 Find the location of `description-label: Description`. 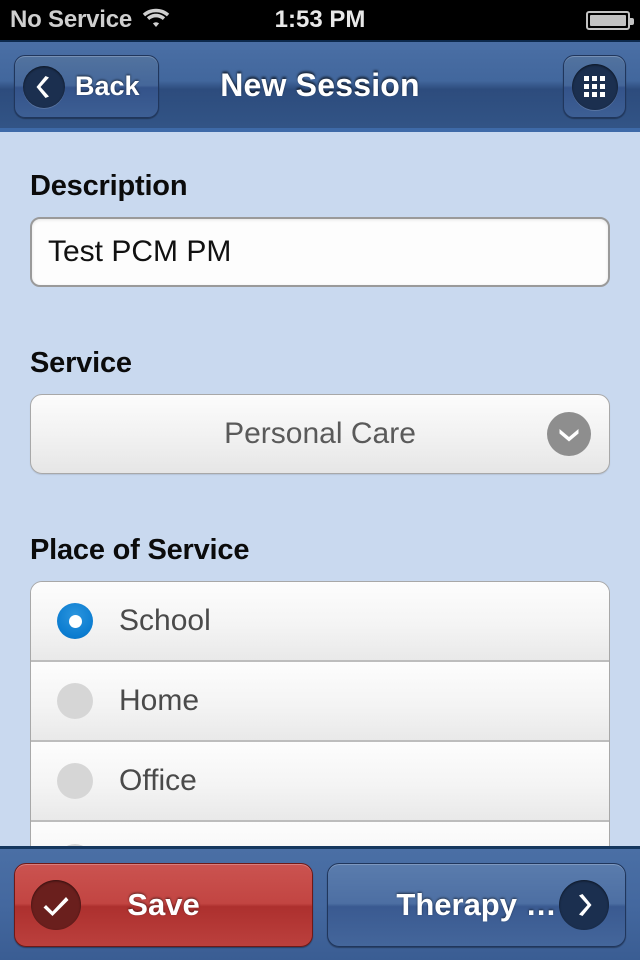

description-label: Description is located at coordinates (109, 186).